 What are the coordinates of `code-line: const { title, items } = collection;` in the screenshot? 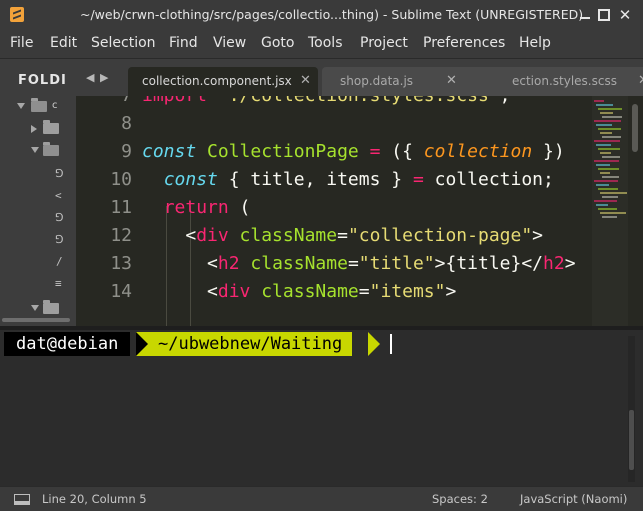 It's located at (348, 180).